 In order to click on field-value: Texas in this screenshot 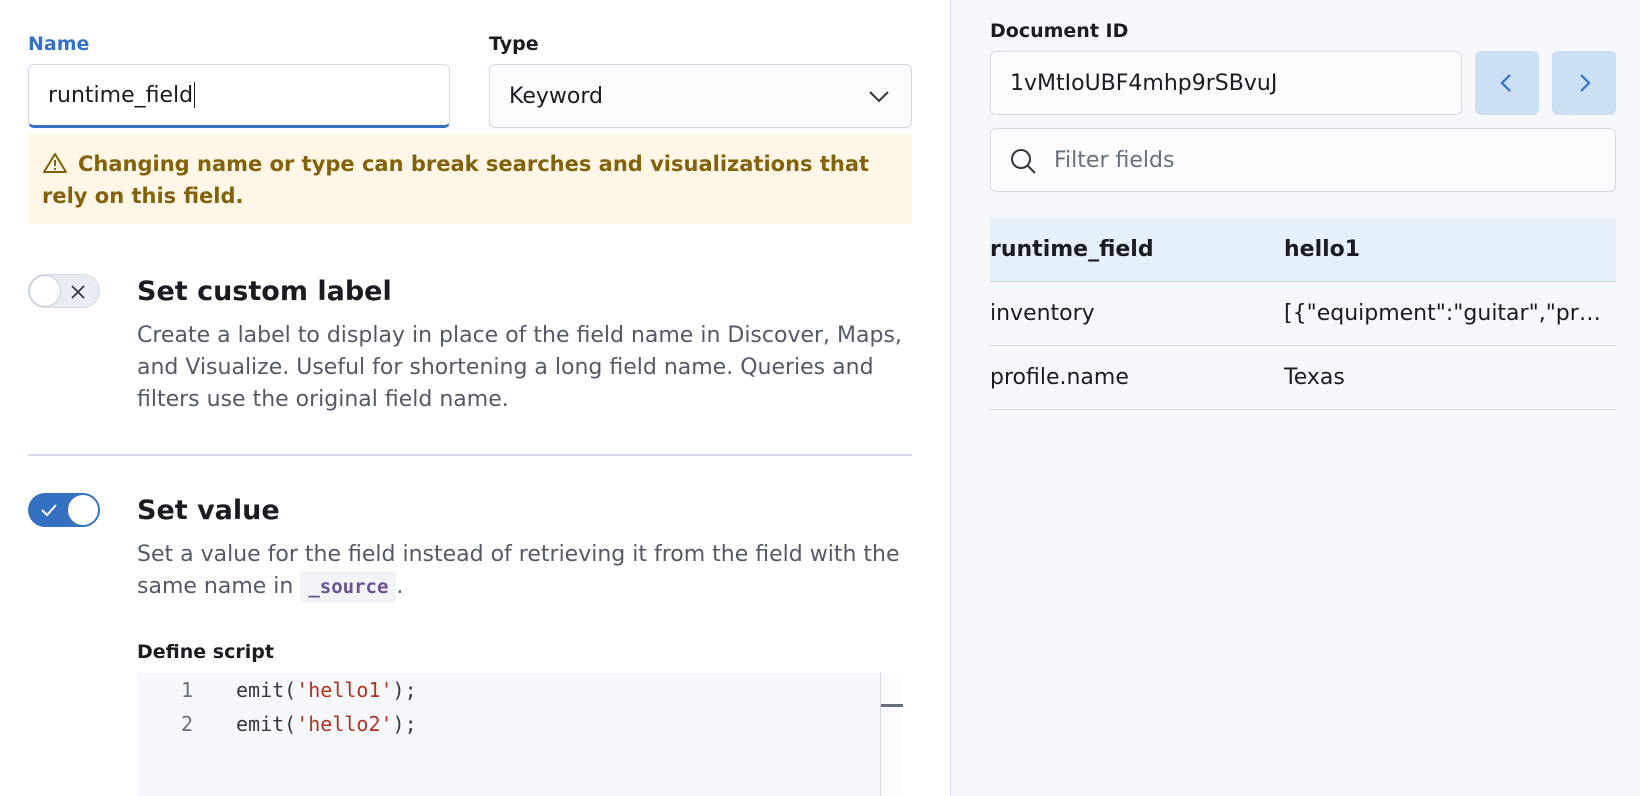, I will do `click(1314, 377)`.